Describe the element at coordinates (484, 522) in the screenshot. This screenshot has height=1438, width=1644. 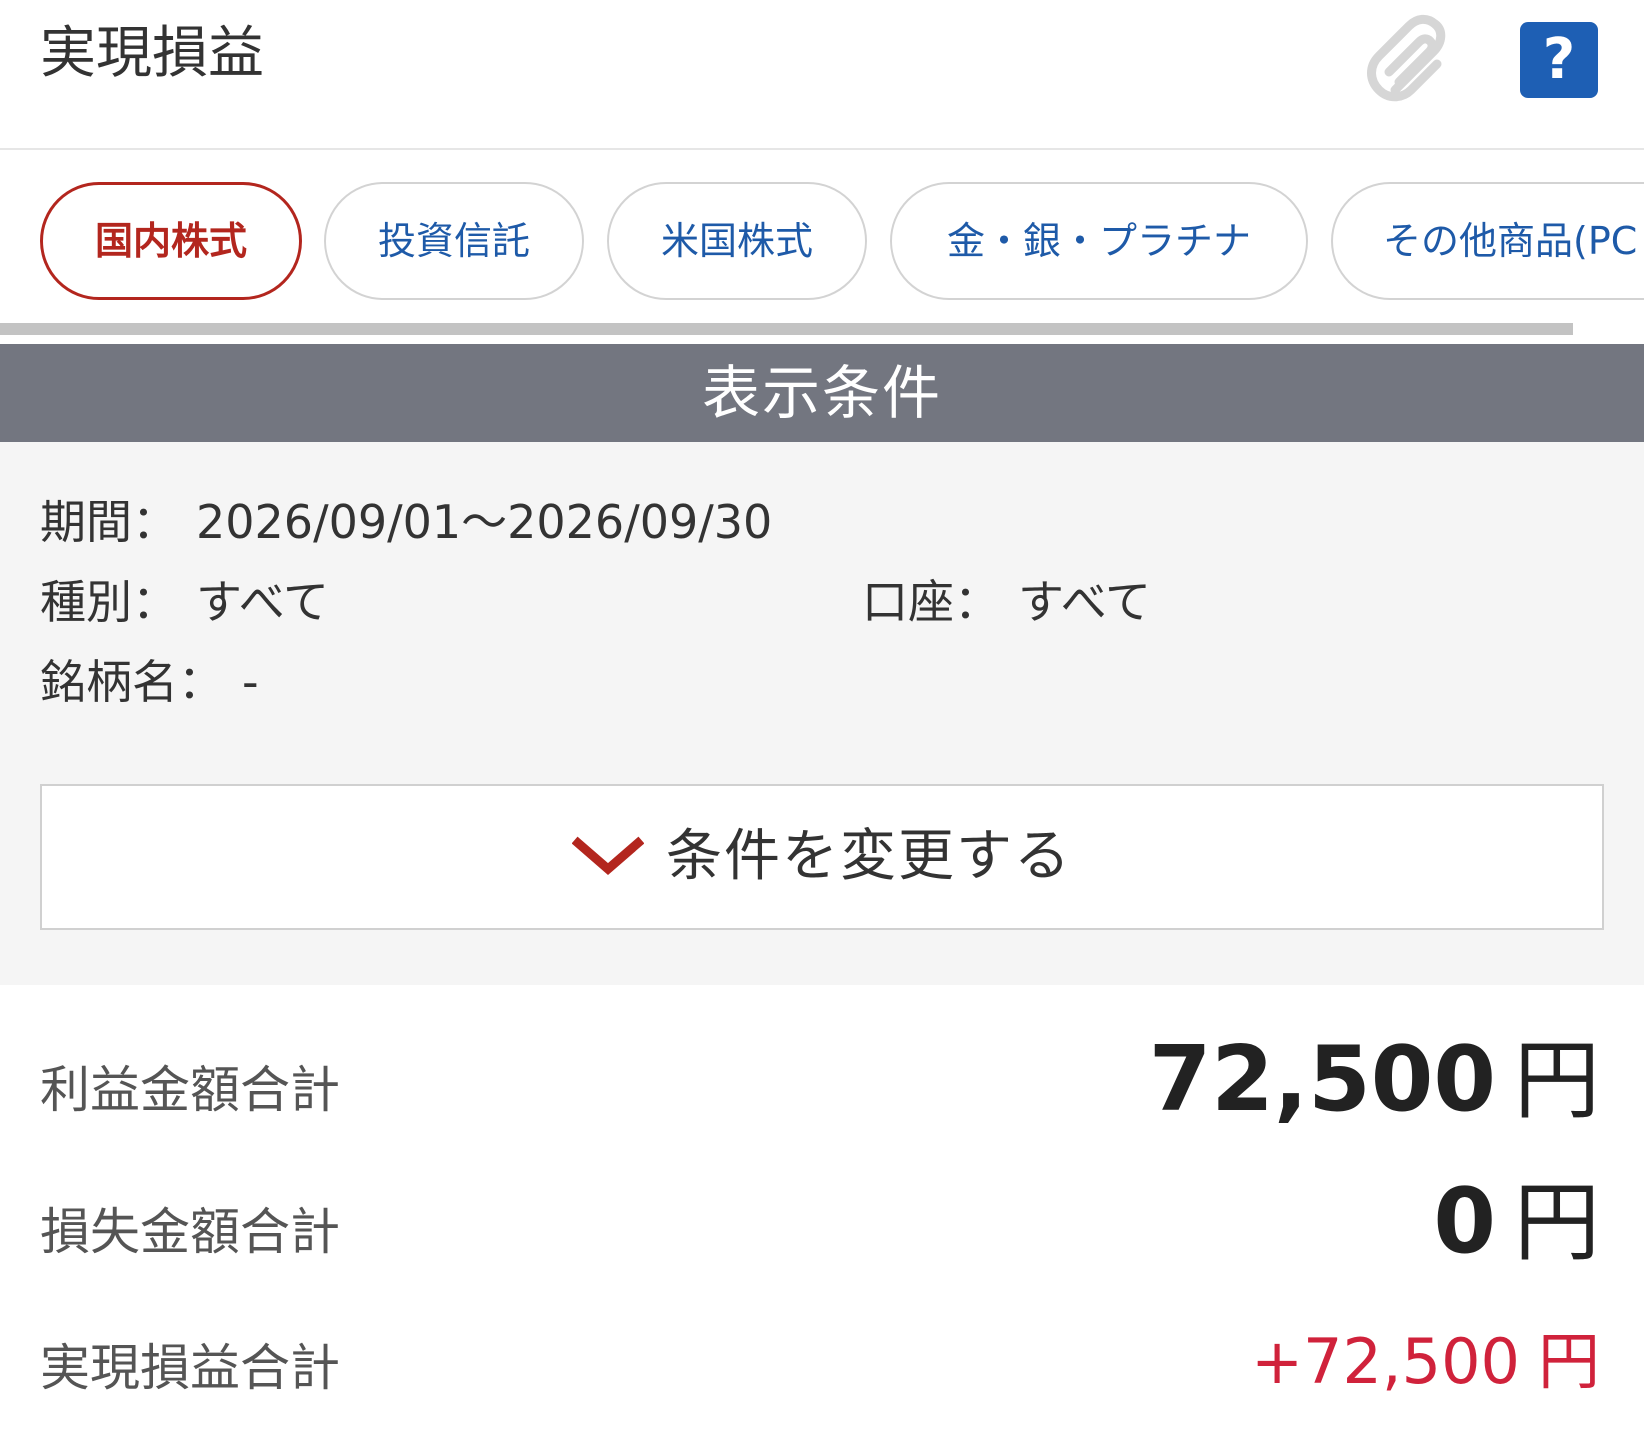
I see `period-value: 2026/09/01〜2026/09/30` at that location.